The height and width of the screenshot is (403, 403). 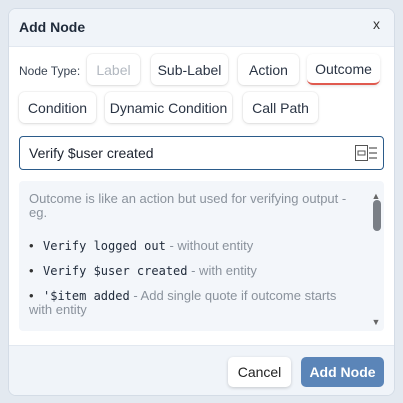 What do you see at coordinates (115, 271) in the screenshot?
I see `help-item-code: Verify $user created` at bounding box center [115, 271].